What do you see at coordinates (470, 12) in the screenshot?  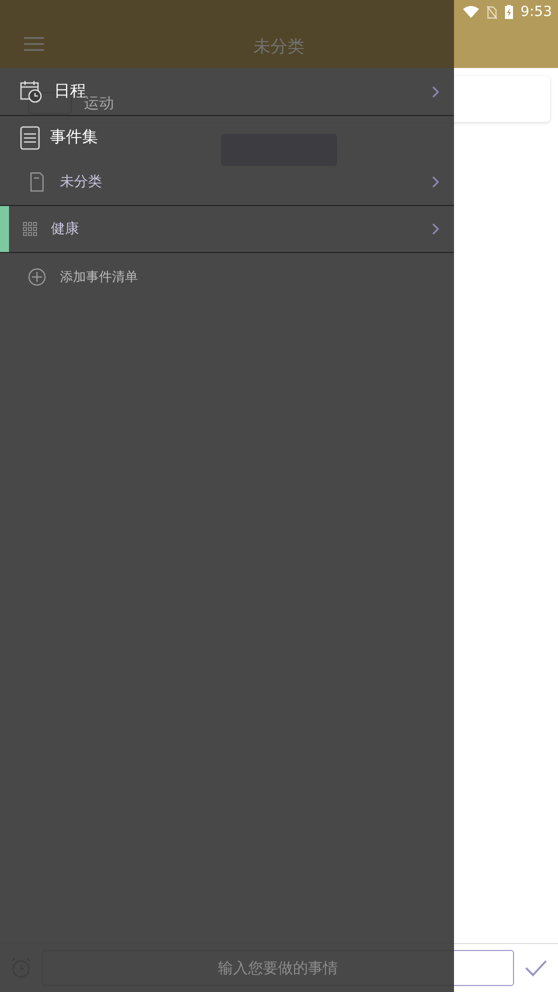 I see `wifi-icon` at bounding box center [470, 12].